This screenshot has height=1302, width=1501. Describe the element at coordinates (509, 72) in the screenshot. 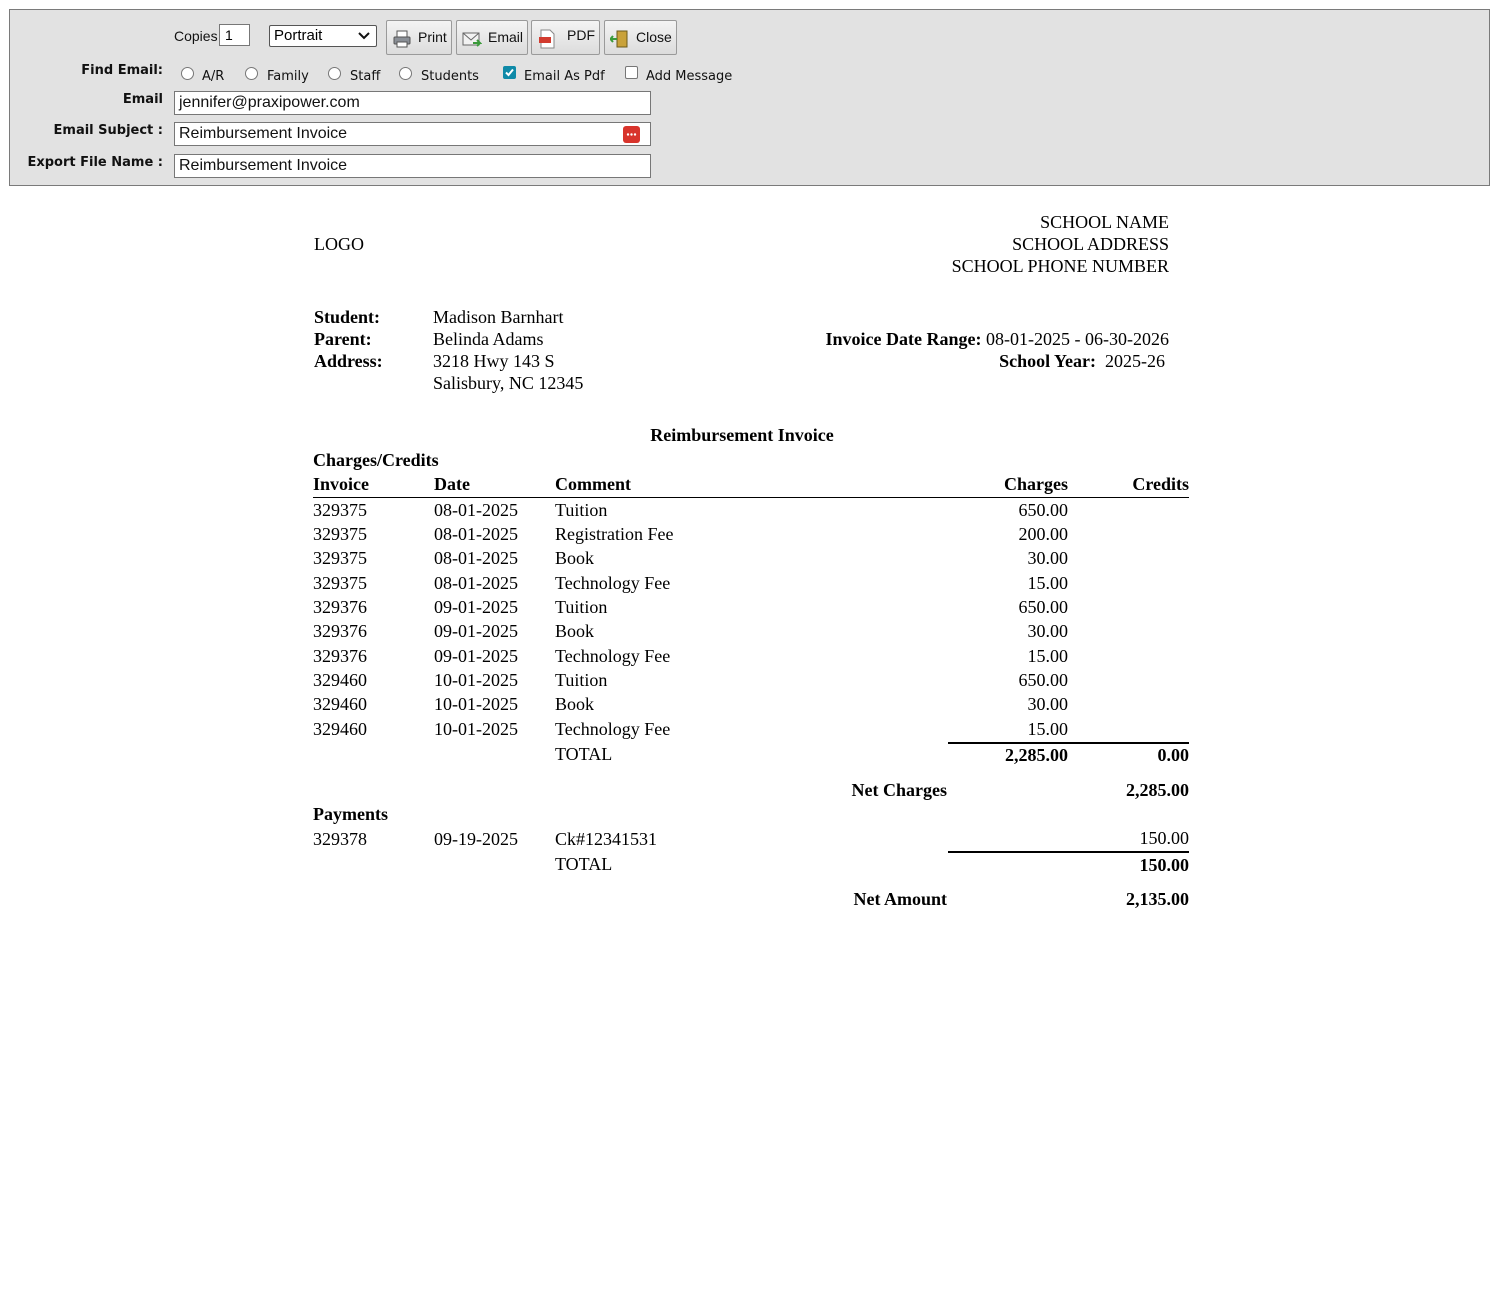

I see `email-as-pdf-checkbox` at that location.